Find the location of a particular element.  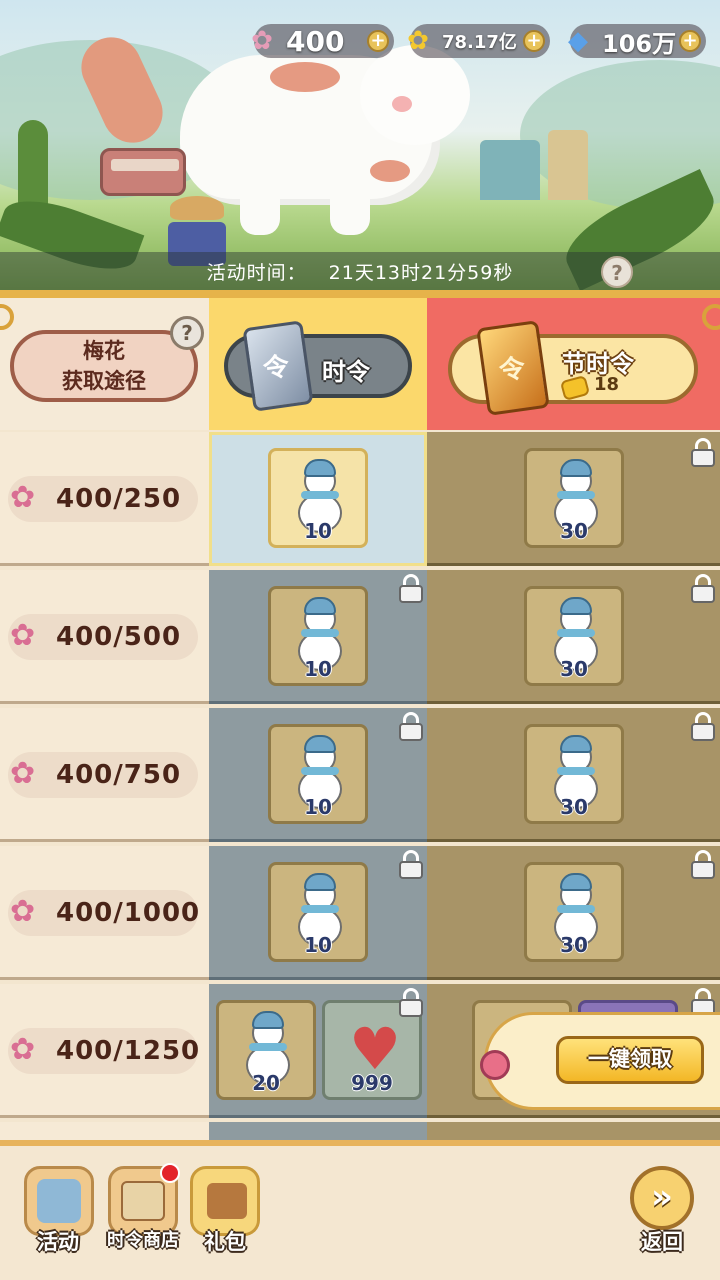

notification-dot is located at coordinates (170, 1173).